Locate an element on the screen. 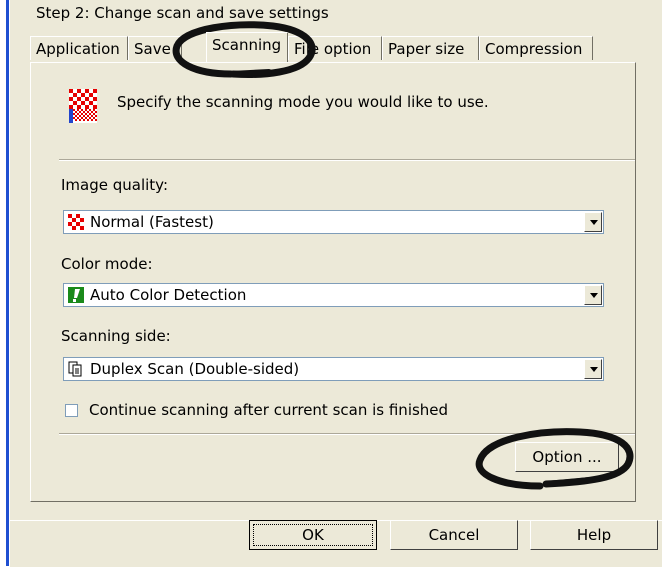  scanning-side-select: Duplex Scan (Double-sided) is located at coordinates (333, 369).